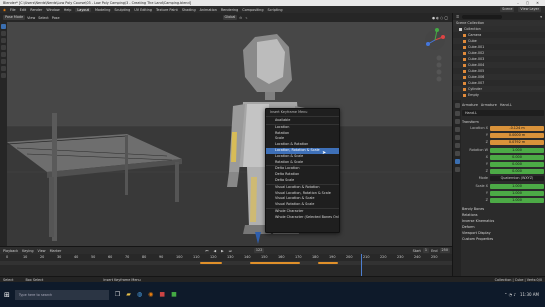  Describe the element at coordinates (464, 35) in the screenshot. I see `camera-icon` at that location.